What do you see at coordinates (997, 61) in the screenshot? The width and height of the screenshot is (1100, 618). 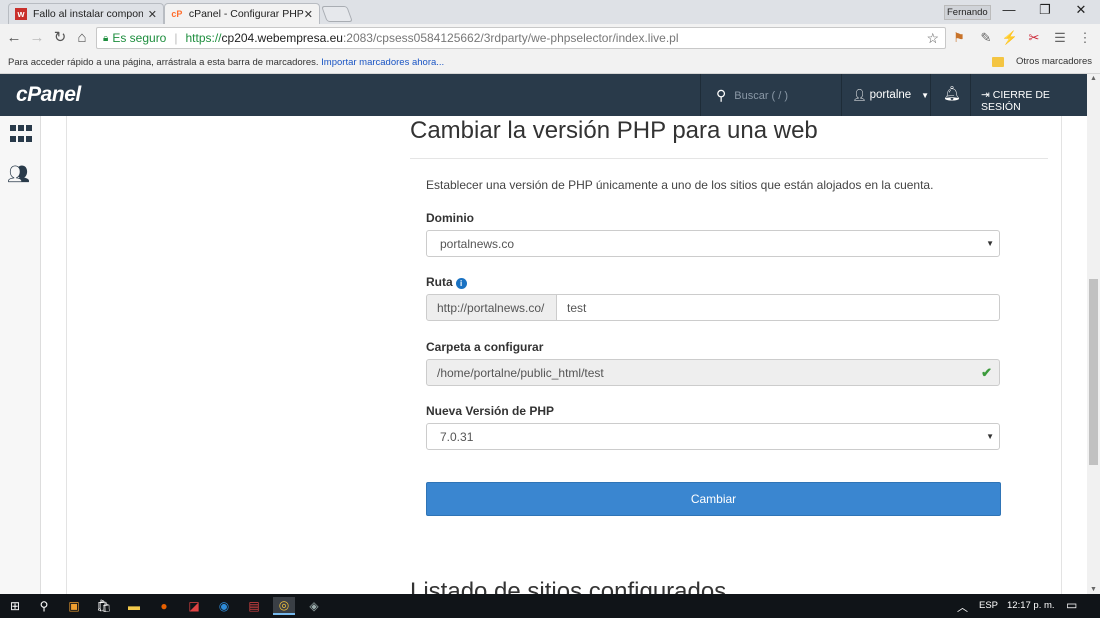 I see `folder-icon` at bounding box center [997, 61].